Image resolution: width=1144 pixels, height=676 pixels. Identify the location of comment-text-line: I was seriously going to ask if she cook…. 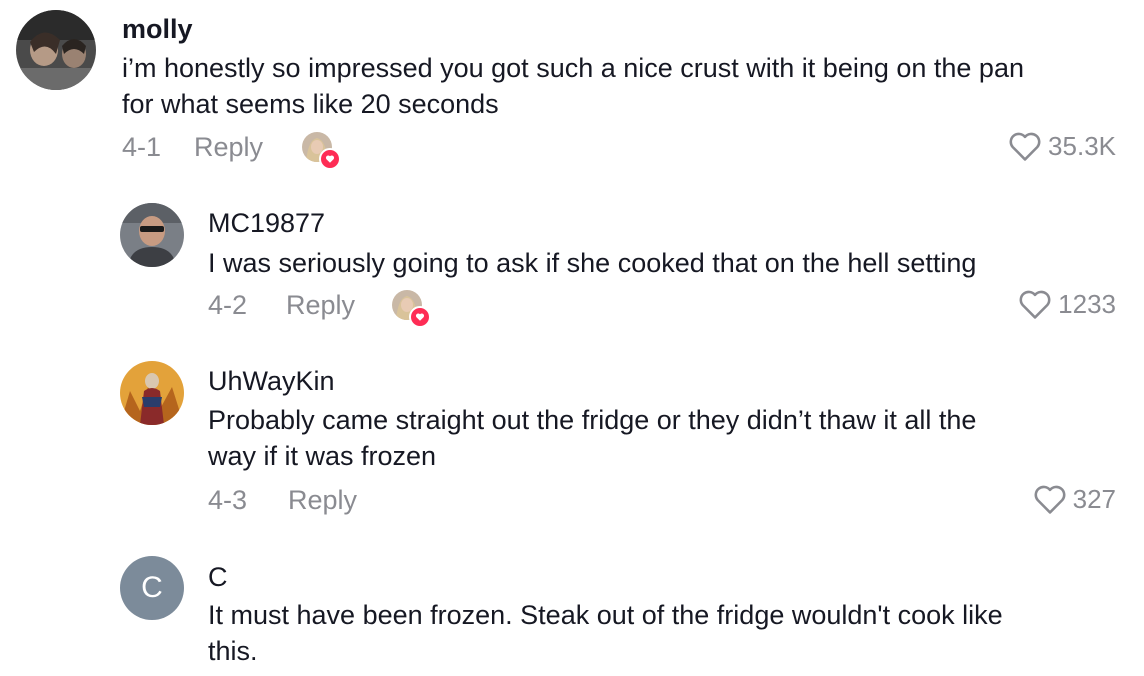
(592, 263).